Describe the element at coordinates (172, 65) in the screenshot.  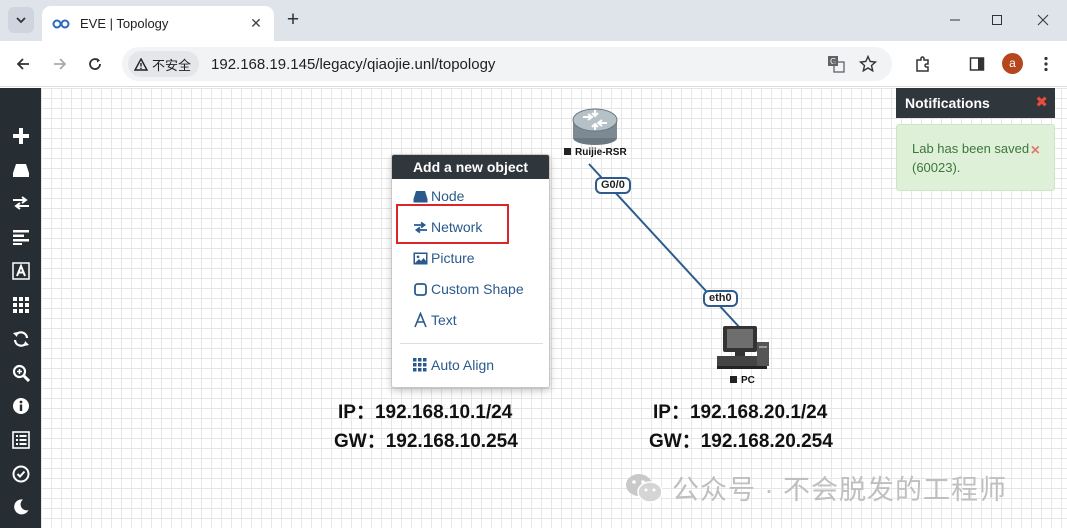
I see `security-label: 不安全` at that location.